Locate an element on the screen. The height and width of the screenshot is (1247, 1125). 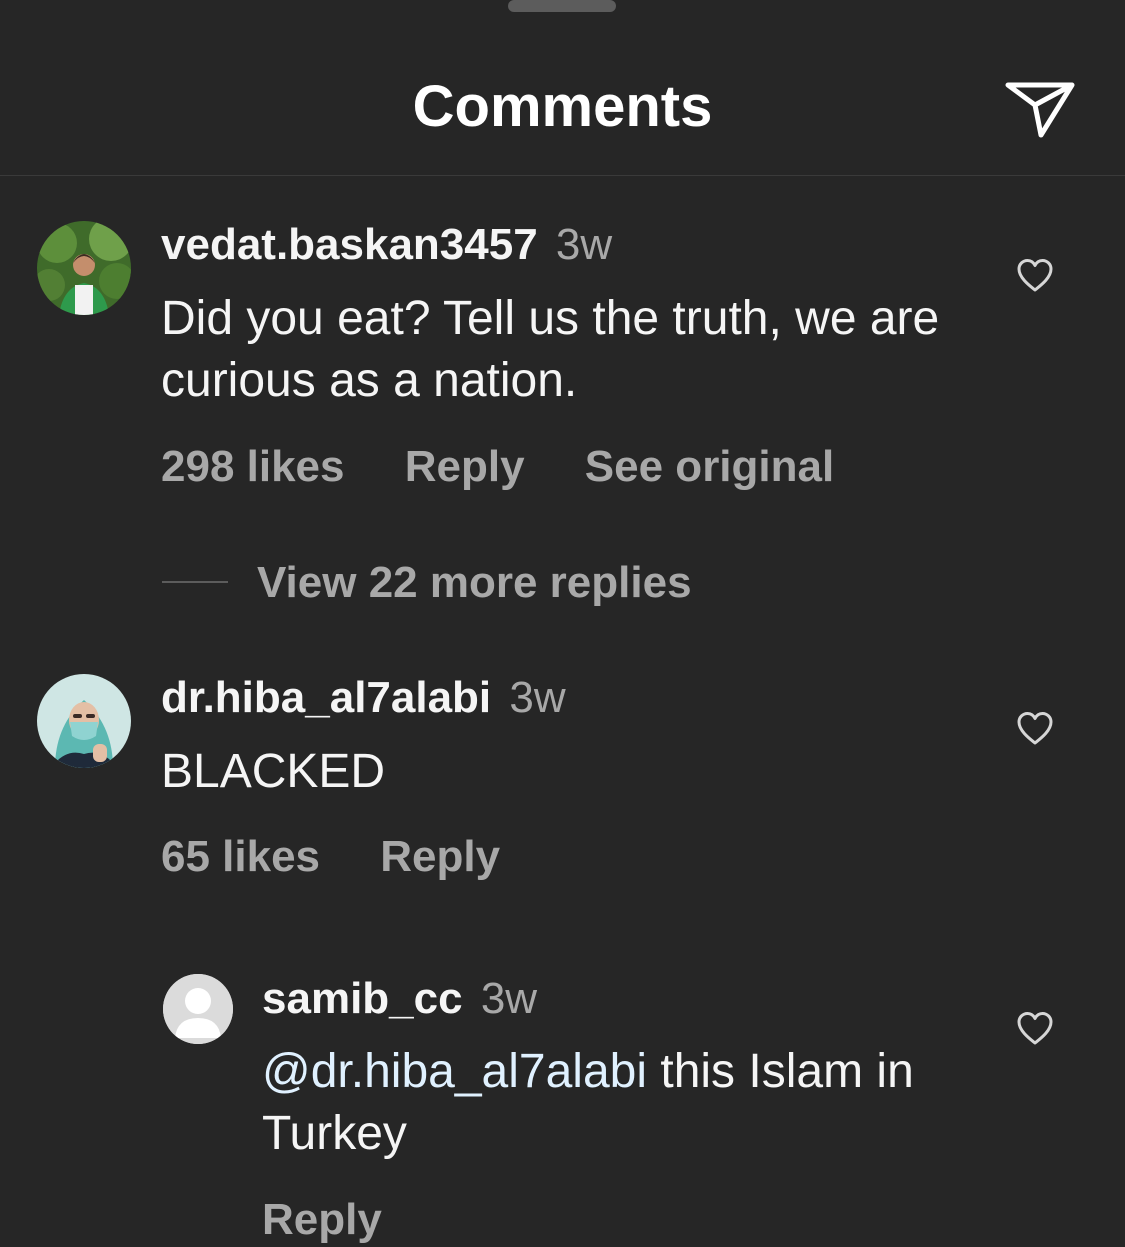
comment-text: BLACKED is located at coordinates (273, 771).